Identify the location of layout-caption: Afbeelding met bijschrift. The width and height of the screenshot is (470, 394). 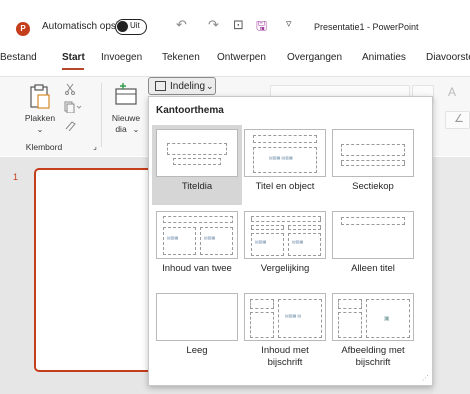
(373, 356).